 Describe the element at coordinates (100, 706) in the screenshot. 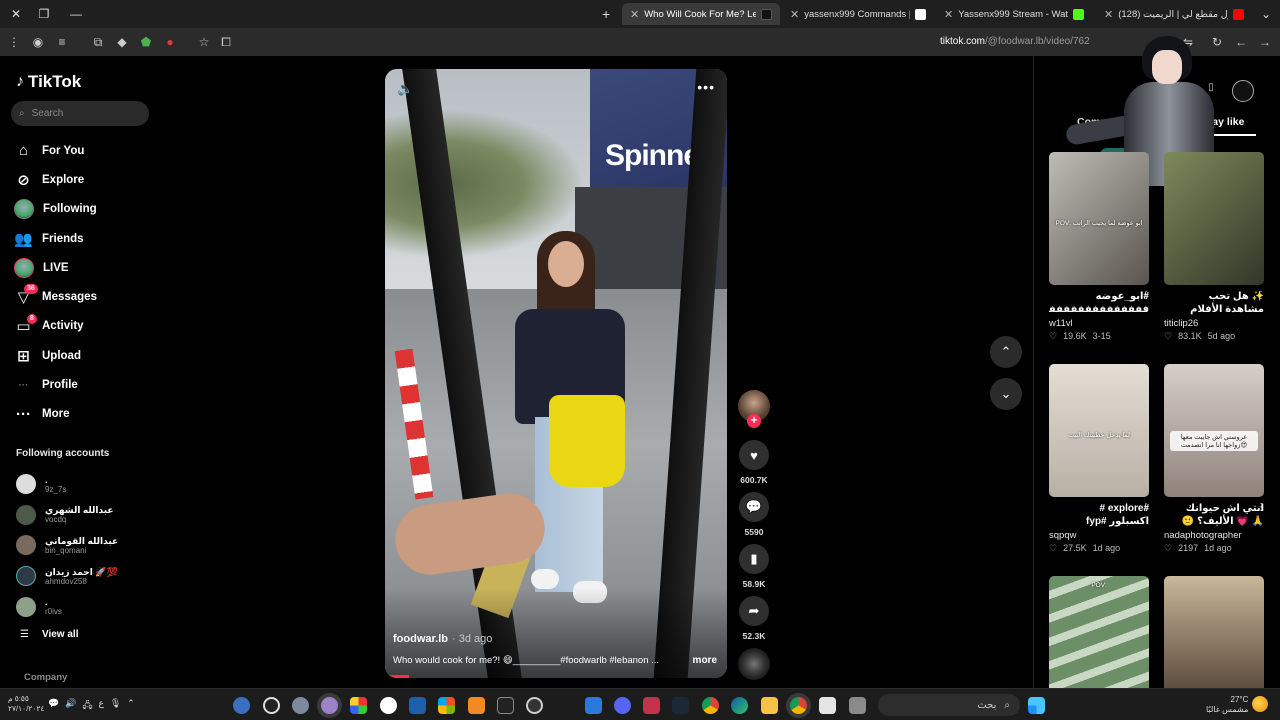

I see `language-indicator: ع` at that location.